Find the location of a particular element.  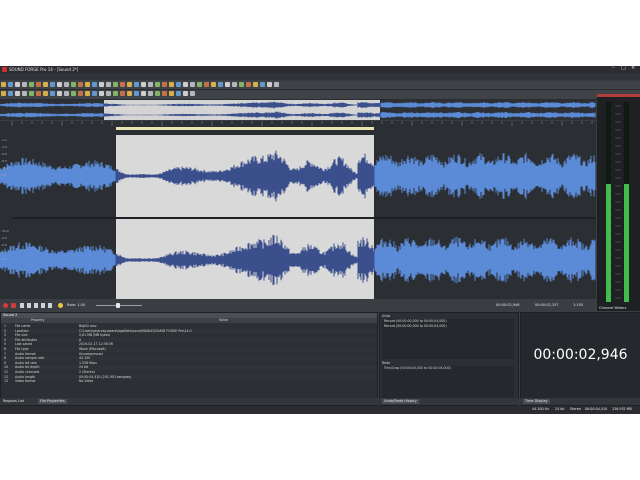

db-scale-label: -9.5 is located at coordinates (4, 238).